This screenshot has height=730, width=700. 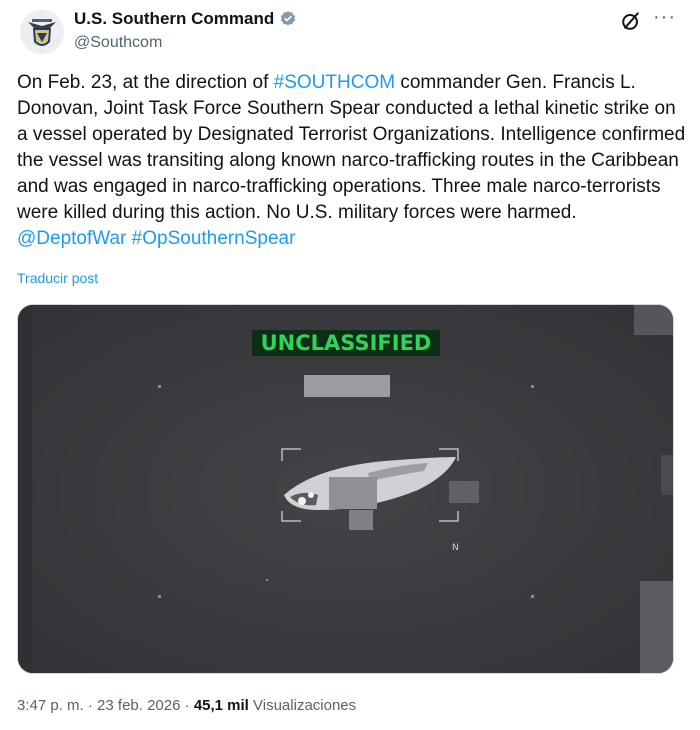 What do you see at coordinates (302, 705) in the screenshot?
I see `views-label: Visualizaciones` at bounding box center [302, 705].